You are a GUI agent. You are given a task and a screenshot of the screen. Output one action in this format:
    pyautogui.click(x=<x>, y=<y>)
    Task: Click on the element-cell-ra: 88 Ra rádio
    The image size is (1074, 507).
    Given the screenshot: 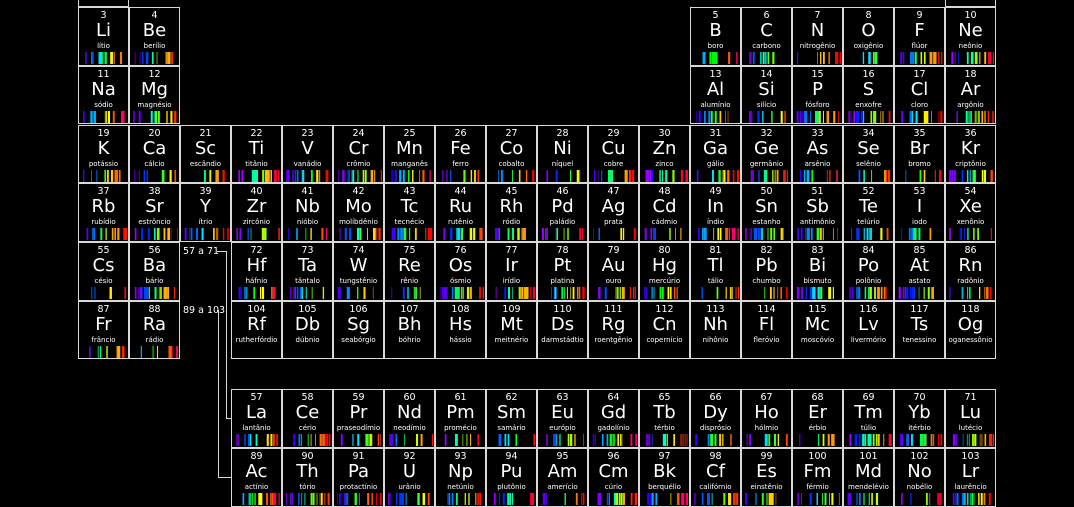 What is the action you would take?
    pyautogui.click(x=154, y=330)
    